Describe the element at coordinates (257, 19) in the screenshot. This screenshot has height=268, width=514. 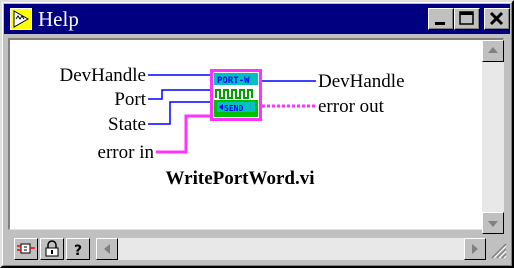
I see `title-bar: Help` at that location.